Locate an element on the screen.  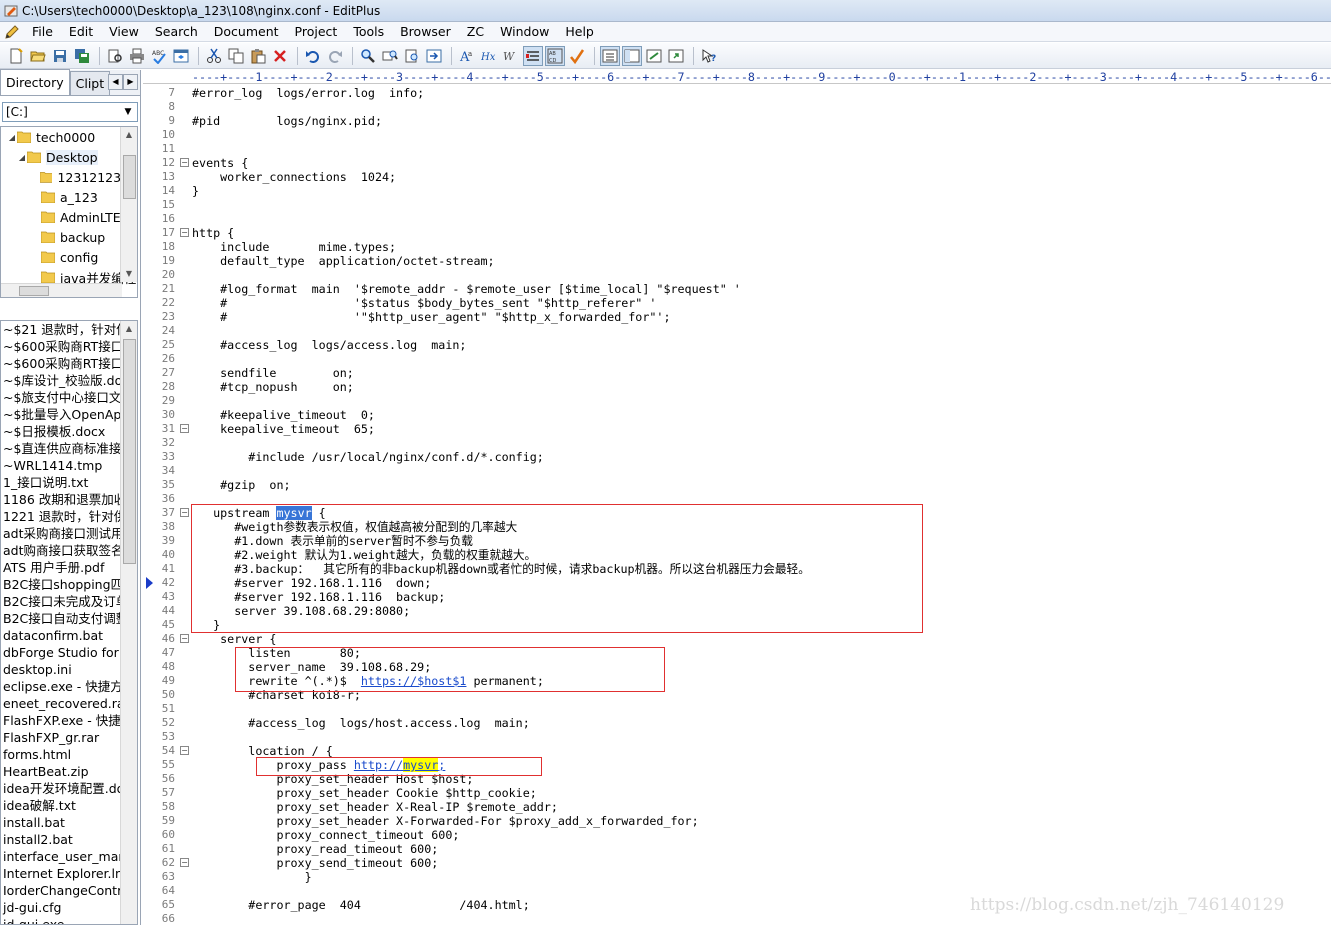
file-list-item: install.bat is located at coordinates (61, 822).